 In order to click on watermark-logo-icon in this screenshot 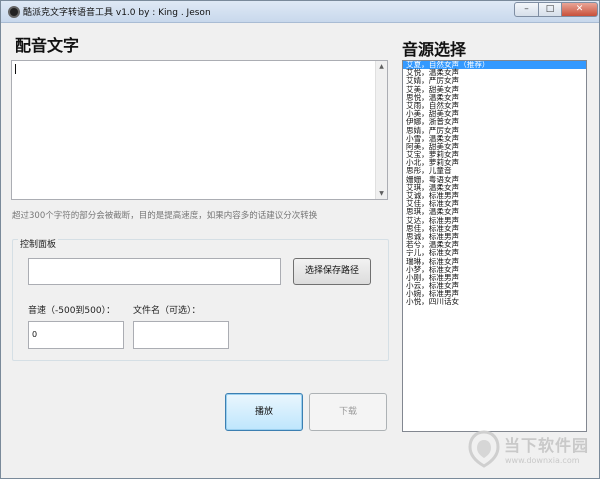, I will do `click(484, 449)`.